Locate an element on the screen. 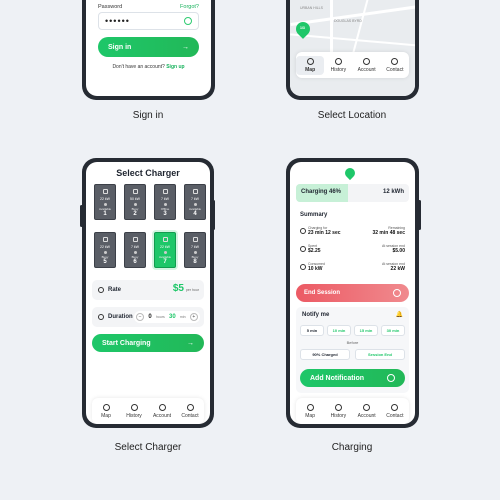 The width and height of the screenshot is (500, 500). charge-percent: Charging 46% is located at coordinates (321, 192).